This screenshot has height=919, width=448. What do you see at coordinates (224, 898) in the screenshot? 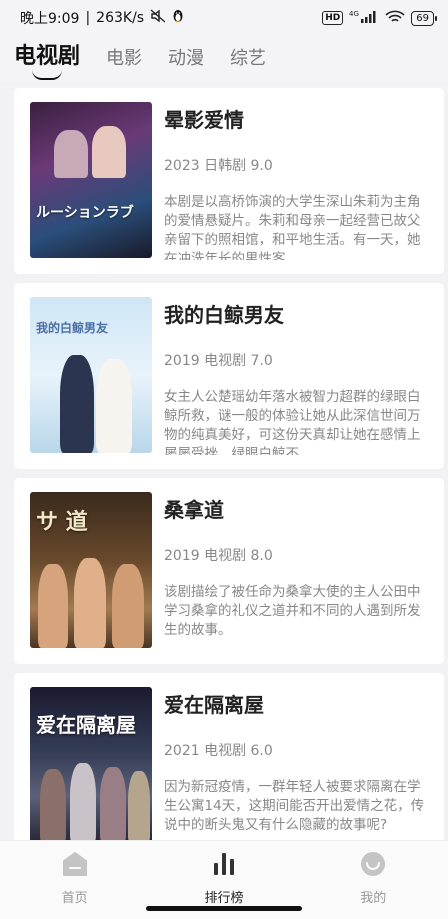
I see `nav-label: 排行榜` at bounding box center [224, 898].